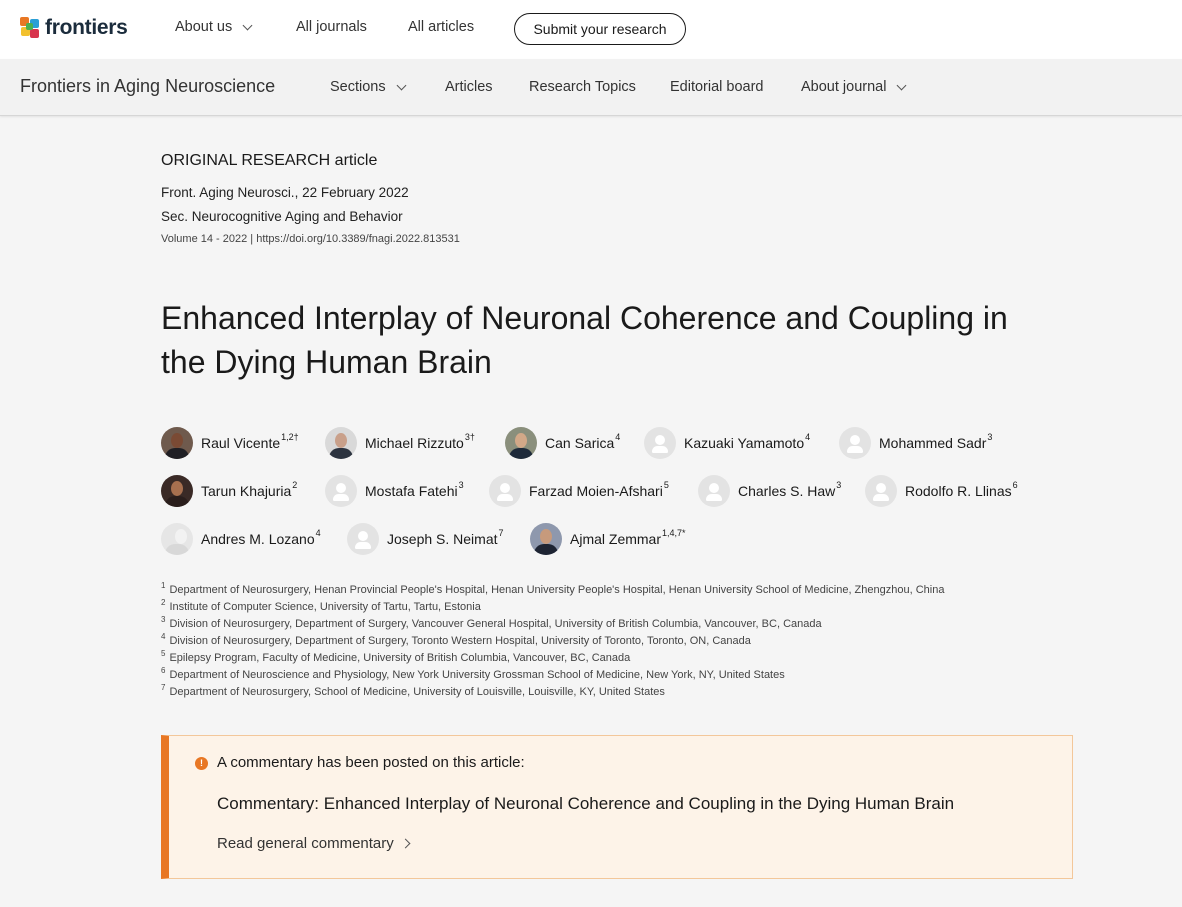 This screenshot has width=1182, height=907. Describe the element at coordinates (201, 763) in the screenshot. I see `alert-icon: !` at that location.